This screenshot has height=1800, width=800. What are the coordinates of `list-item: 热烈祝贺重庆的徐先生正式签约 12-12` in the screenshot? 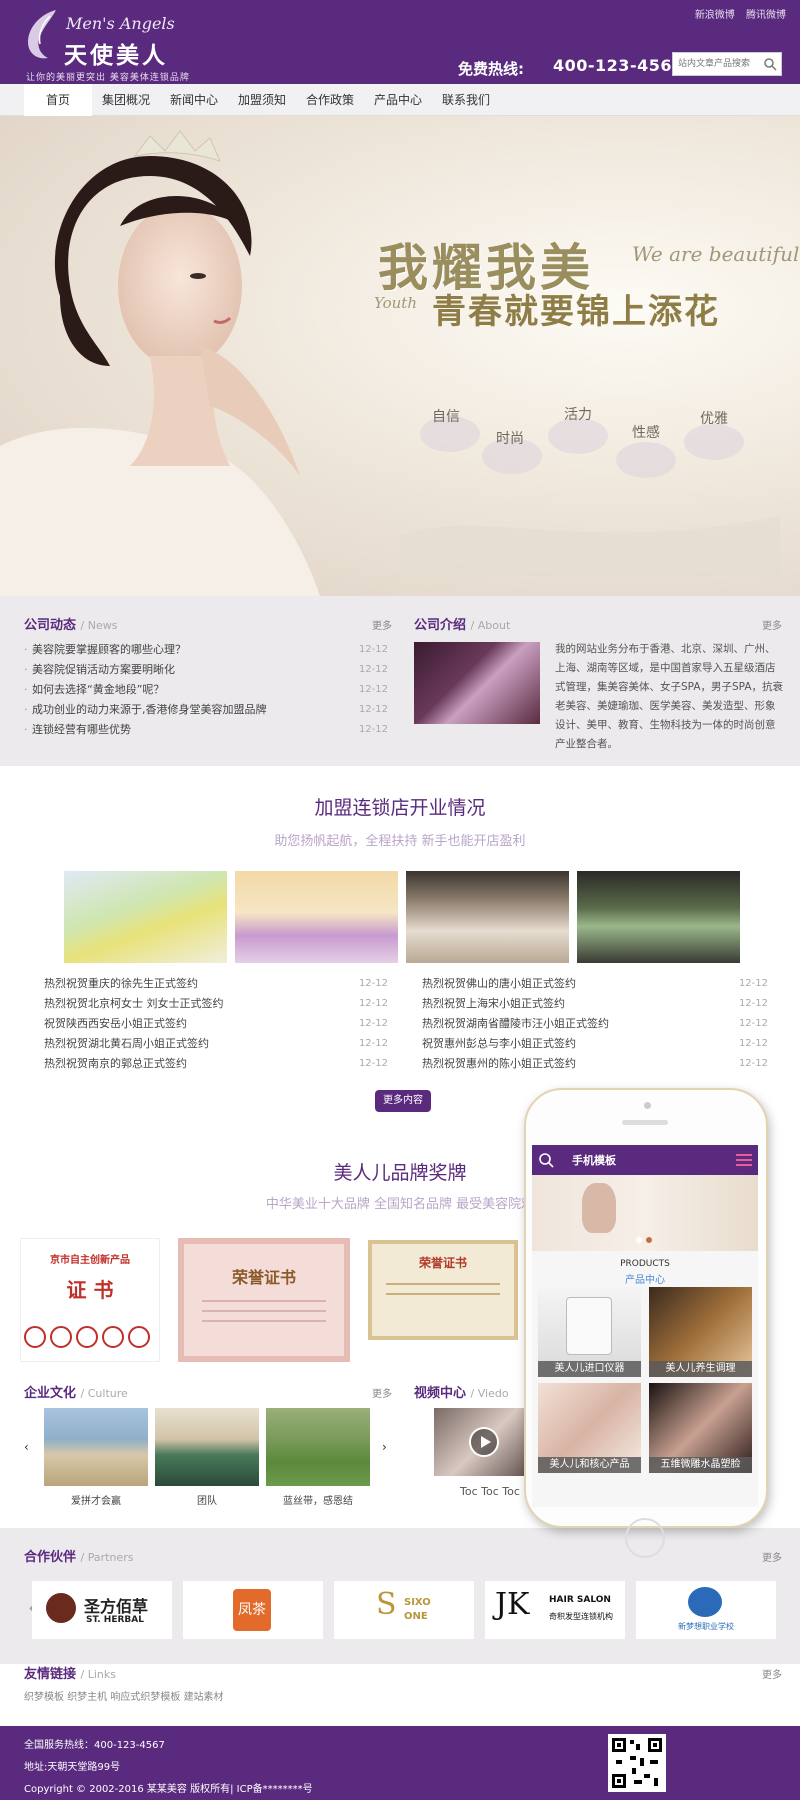 It's located at (216, 984).